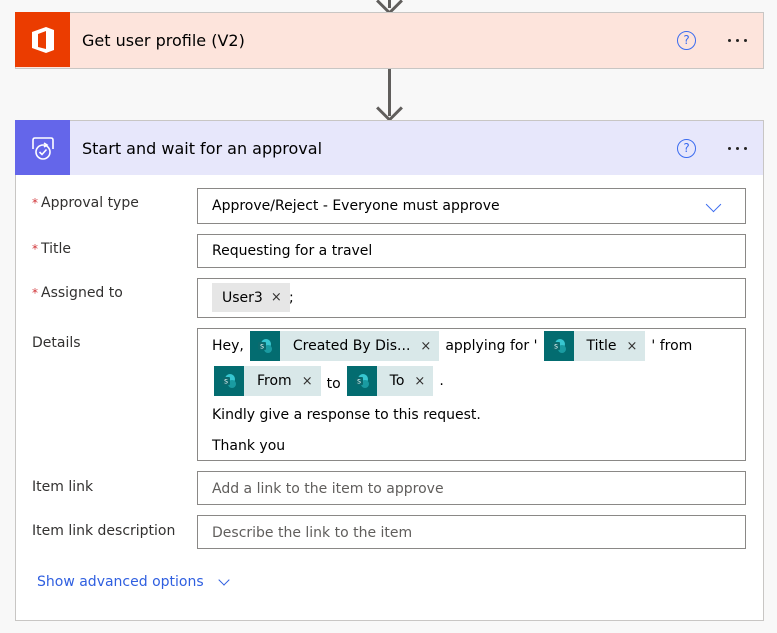 Image resolution: width=777 pixels, height=633 pixels. I want to click on title-input: Requesting for a travel, so click(471, 251).